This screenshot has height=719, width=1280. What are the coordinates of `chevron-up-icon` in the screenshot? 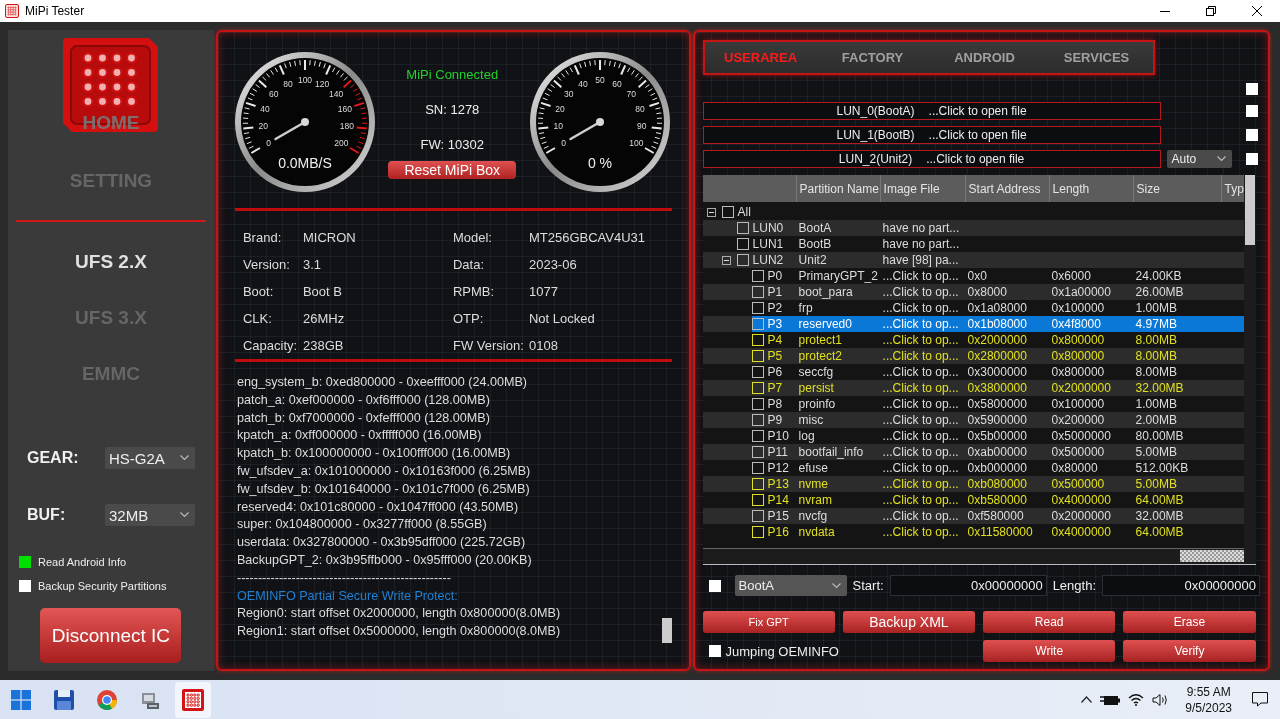 It's located at (1087, 699).